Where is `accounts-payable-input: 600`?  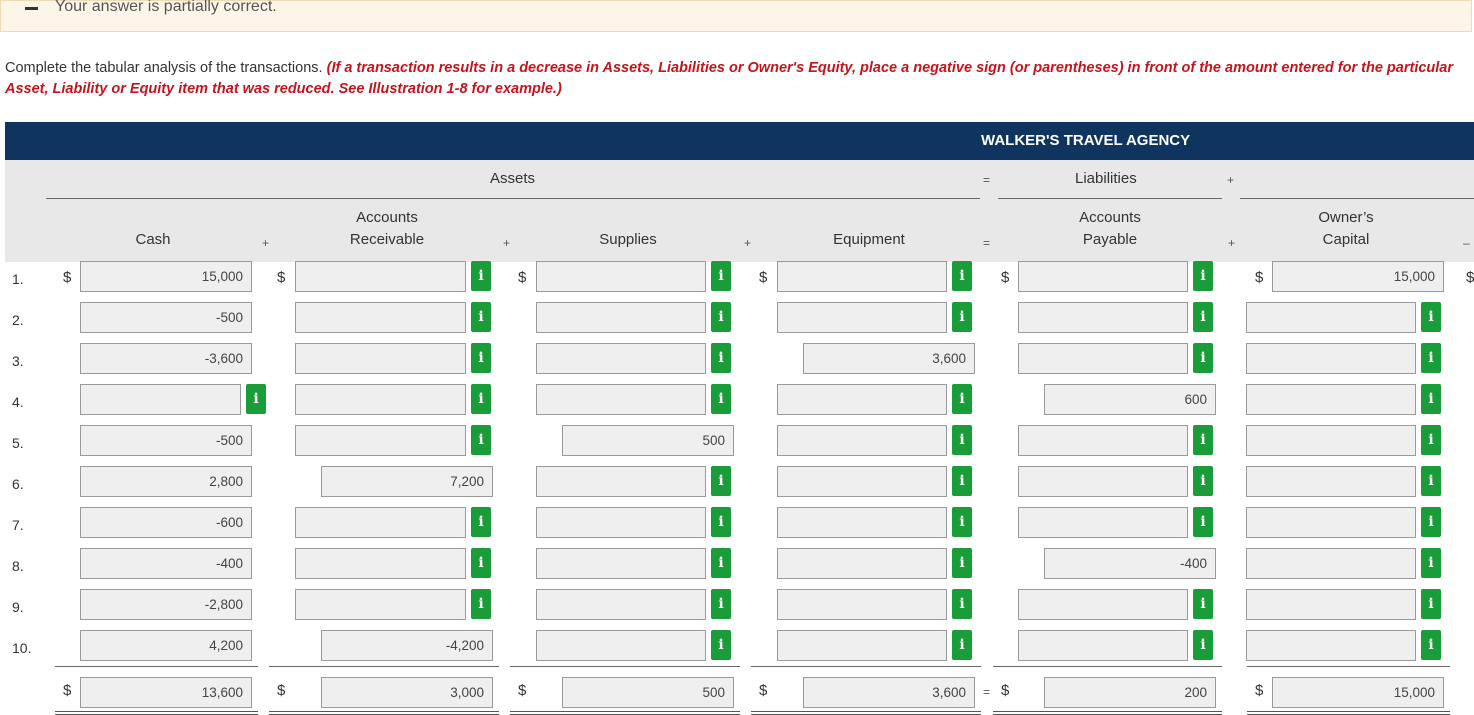 accounts-payable-input: 600 is located at coordinates (1130, 399).